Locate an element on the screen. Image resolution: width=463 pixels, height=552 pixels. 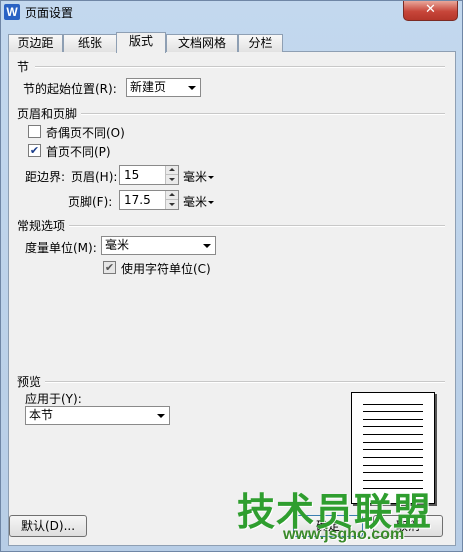
footer-unit-dropdown: 毫米 is located at coordinates (199, 201).